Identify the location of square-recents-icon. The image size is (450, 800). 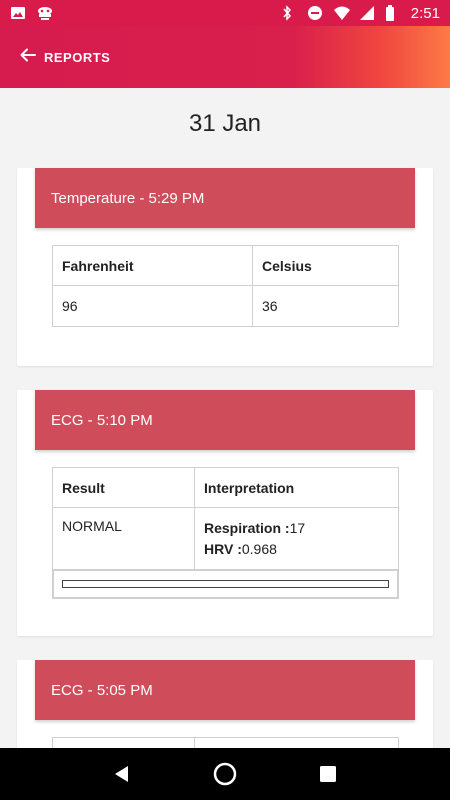
(328, 774).